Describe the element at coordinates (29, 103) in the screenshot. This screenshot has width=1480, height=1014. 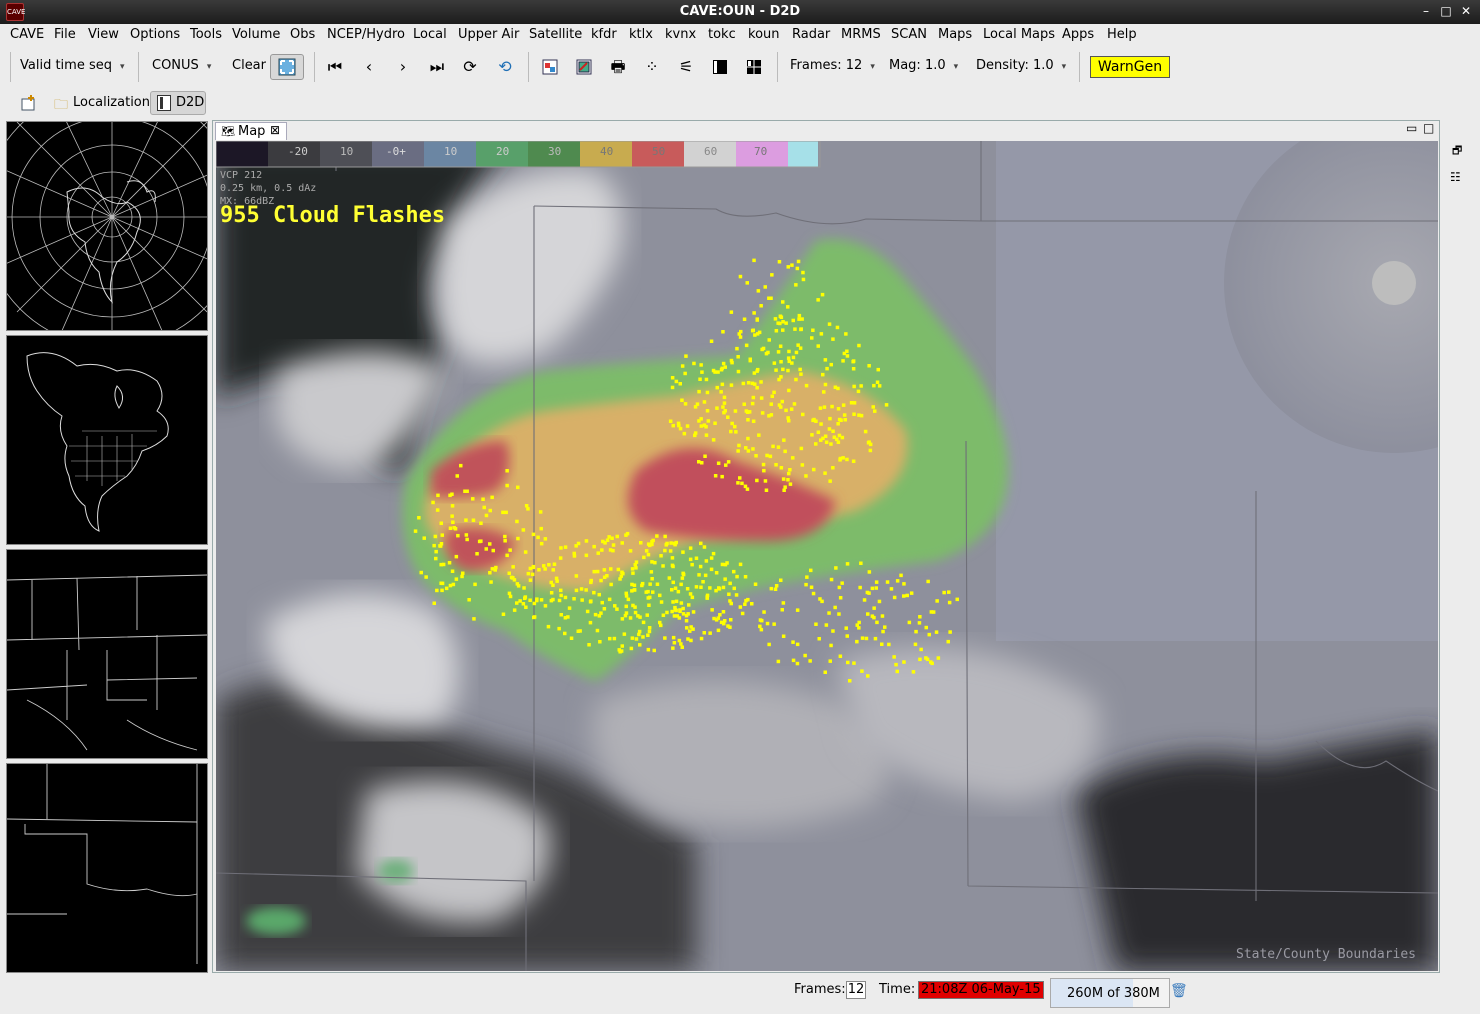
I see `open-perspective-icon` at that location.